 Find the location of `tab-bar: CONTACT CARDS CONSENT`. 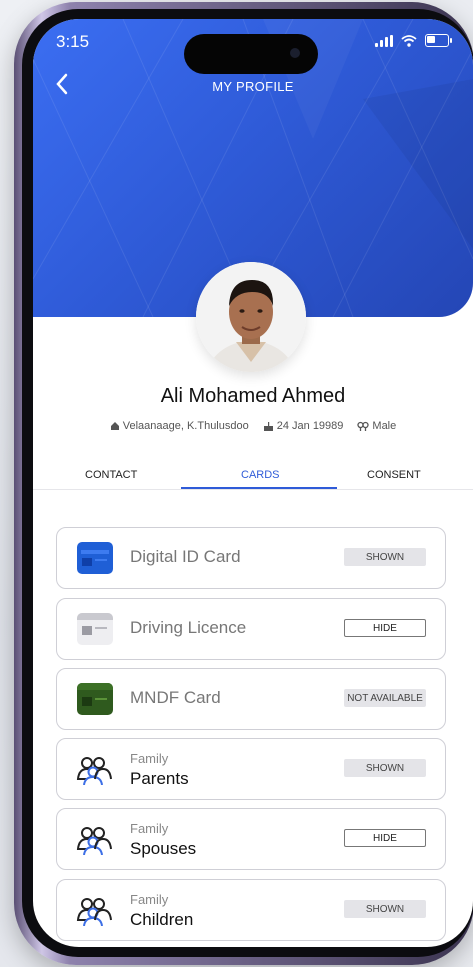

tab-bar: CONTACT CARDS CONSENT is located at coordinates (253, 476).